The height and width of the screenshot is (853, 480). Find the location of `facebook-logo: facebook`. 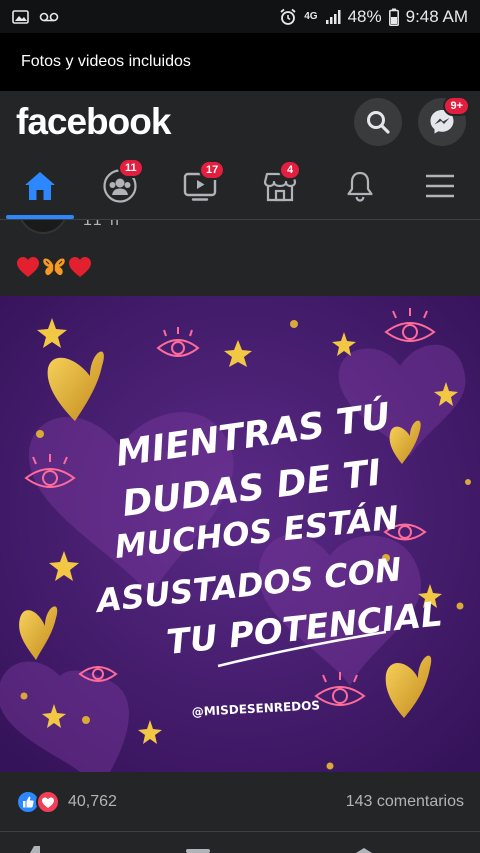

facebook-logo: facebook is located at coordinates (93, 122).